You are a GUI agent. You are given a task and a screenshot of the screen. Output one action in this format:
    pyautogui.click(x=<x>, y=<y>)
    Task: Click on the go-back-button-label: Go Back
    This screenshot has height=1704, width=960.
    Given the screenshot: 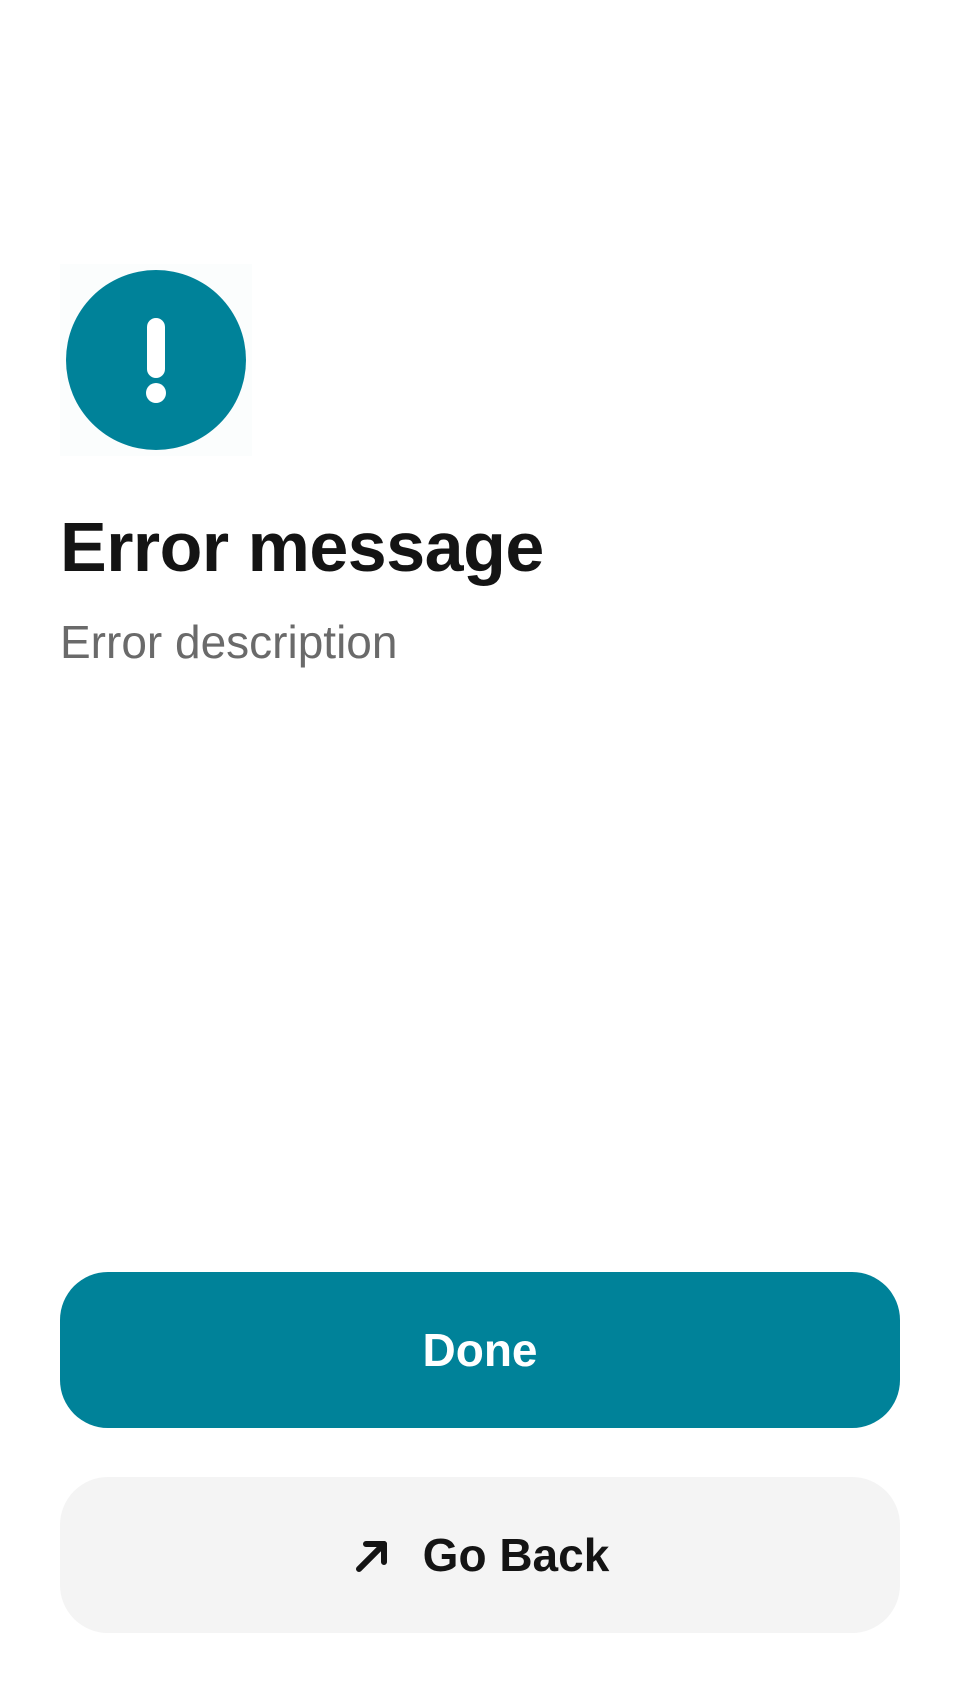 What is the action you would take?
    pyautogui.click(x=516, y=1555)
    